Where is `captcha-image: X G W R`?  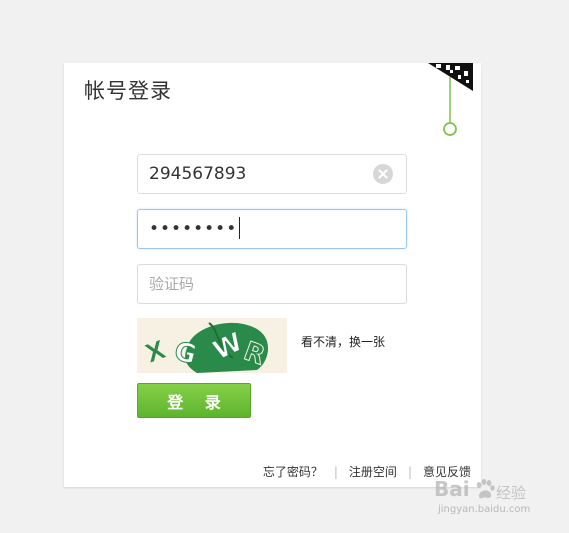 captcha-image: X G W R is located at coordinates (212, 345).